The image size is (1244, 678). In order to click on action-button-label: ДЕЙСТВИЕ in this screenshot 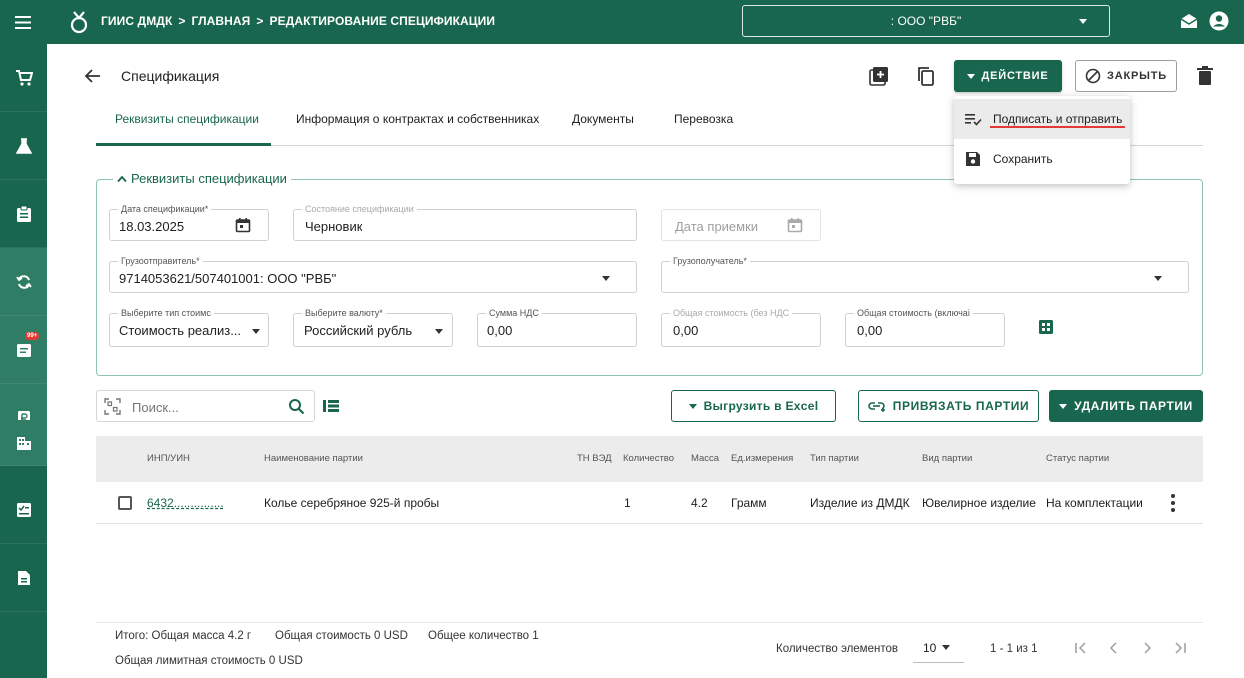, I will do `click(1015, 76)`.